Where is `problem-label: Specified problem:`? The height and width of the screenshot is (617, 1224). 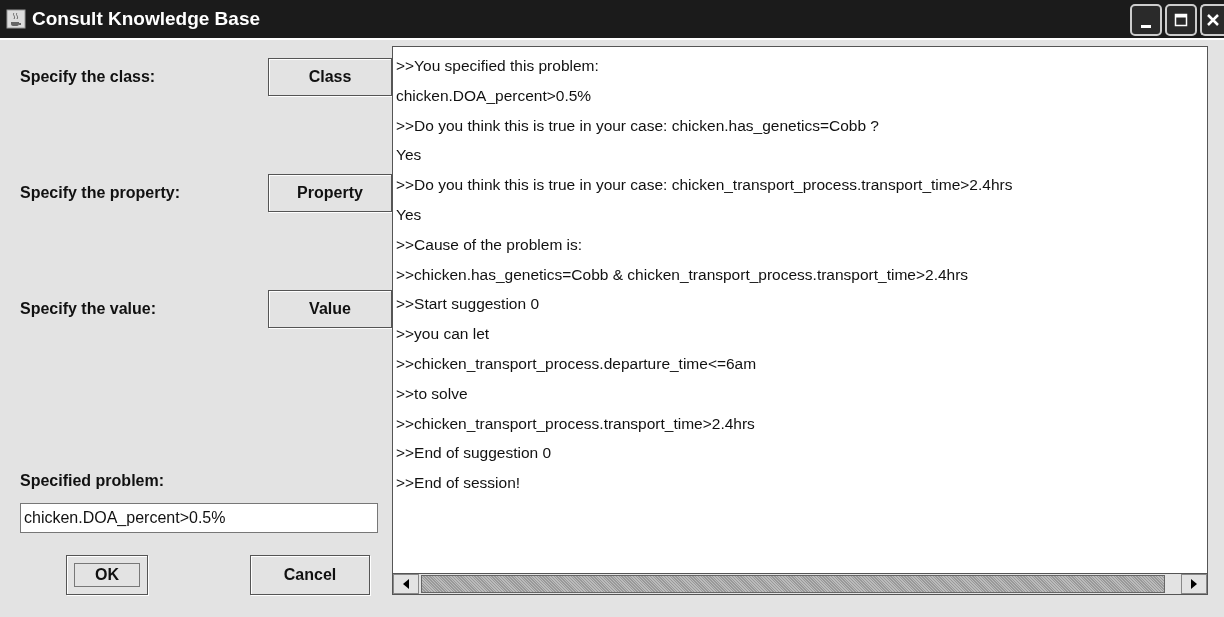
problem-label: Specified problem: is located at coordinates (93, 481).